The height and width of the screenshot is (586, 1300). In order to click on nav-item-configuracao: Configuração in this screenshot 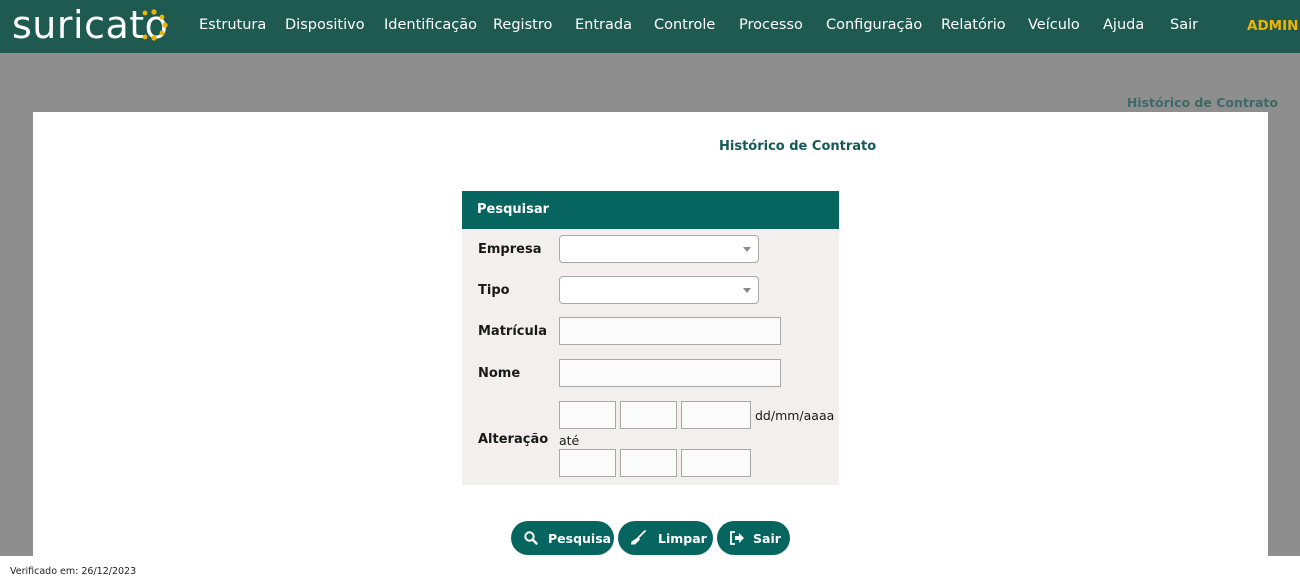, I will do `click(874, 25)`.